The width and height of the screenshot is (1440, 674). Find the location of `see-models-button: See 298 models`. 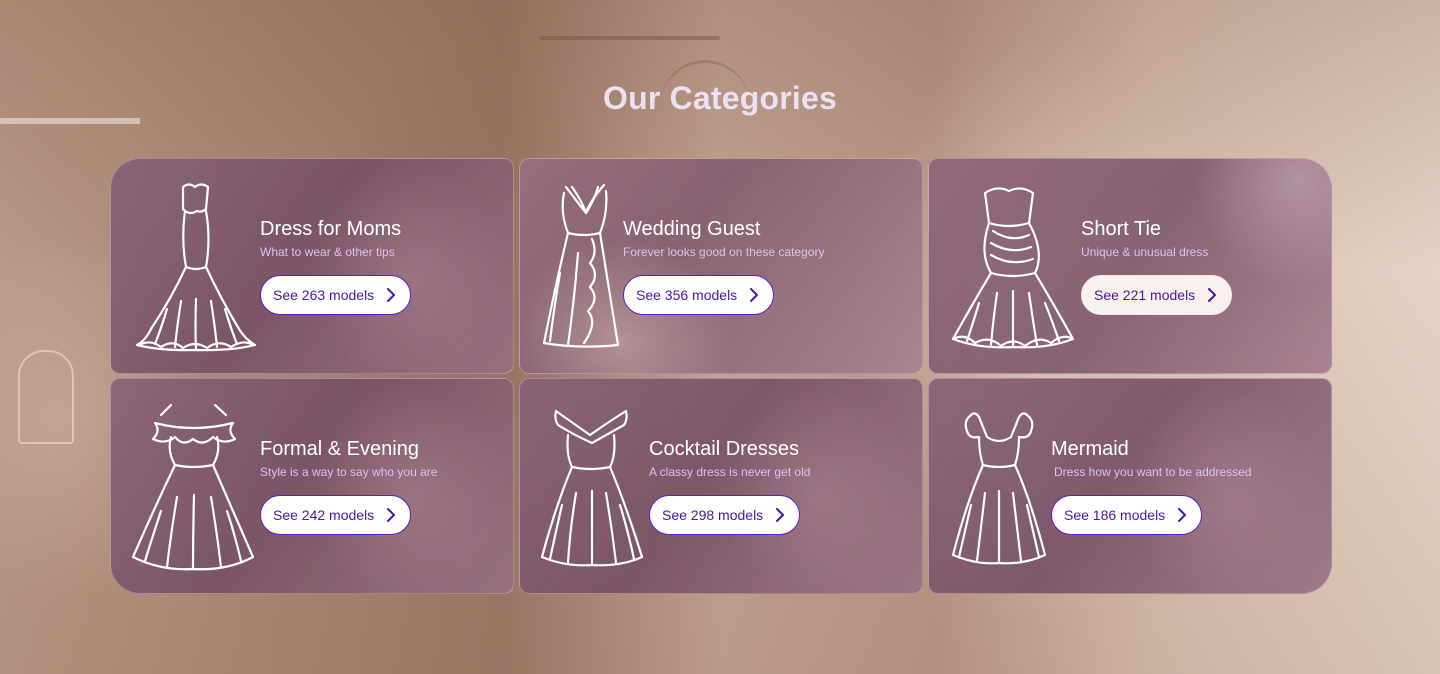

see-models-button: See 298 models is located at coordinates (725, 515).